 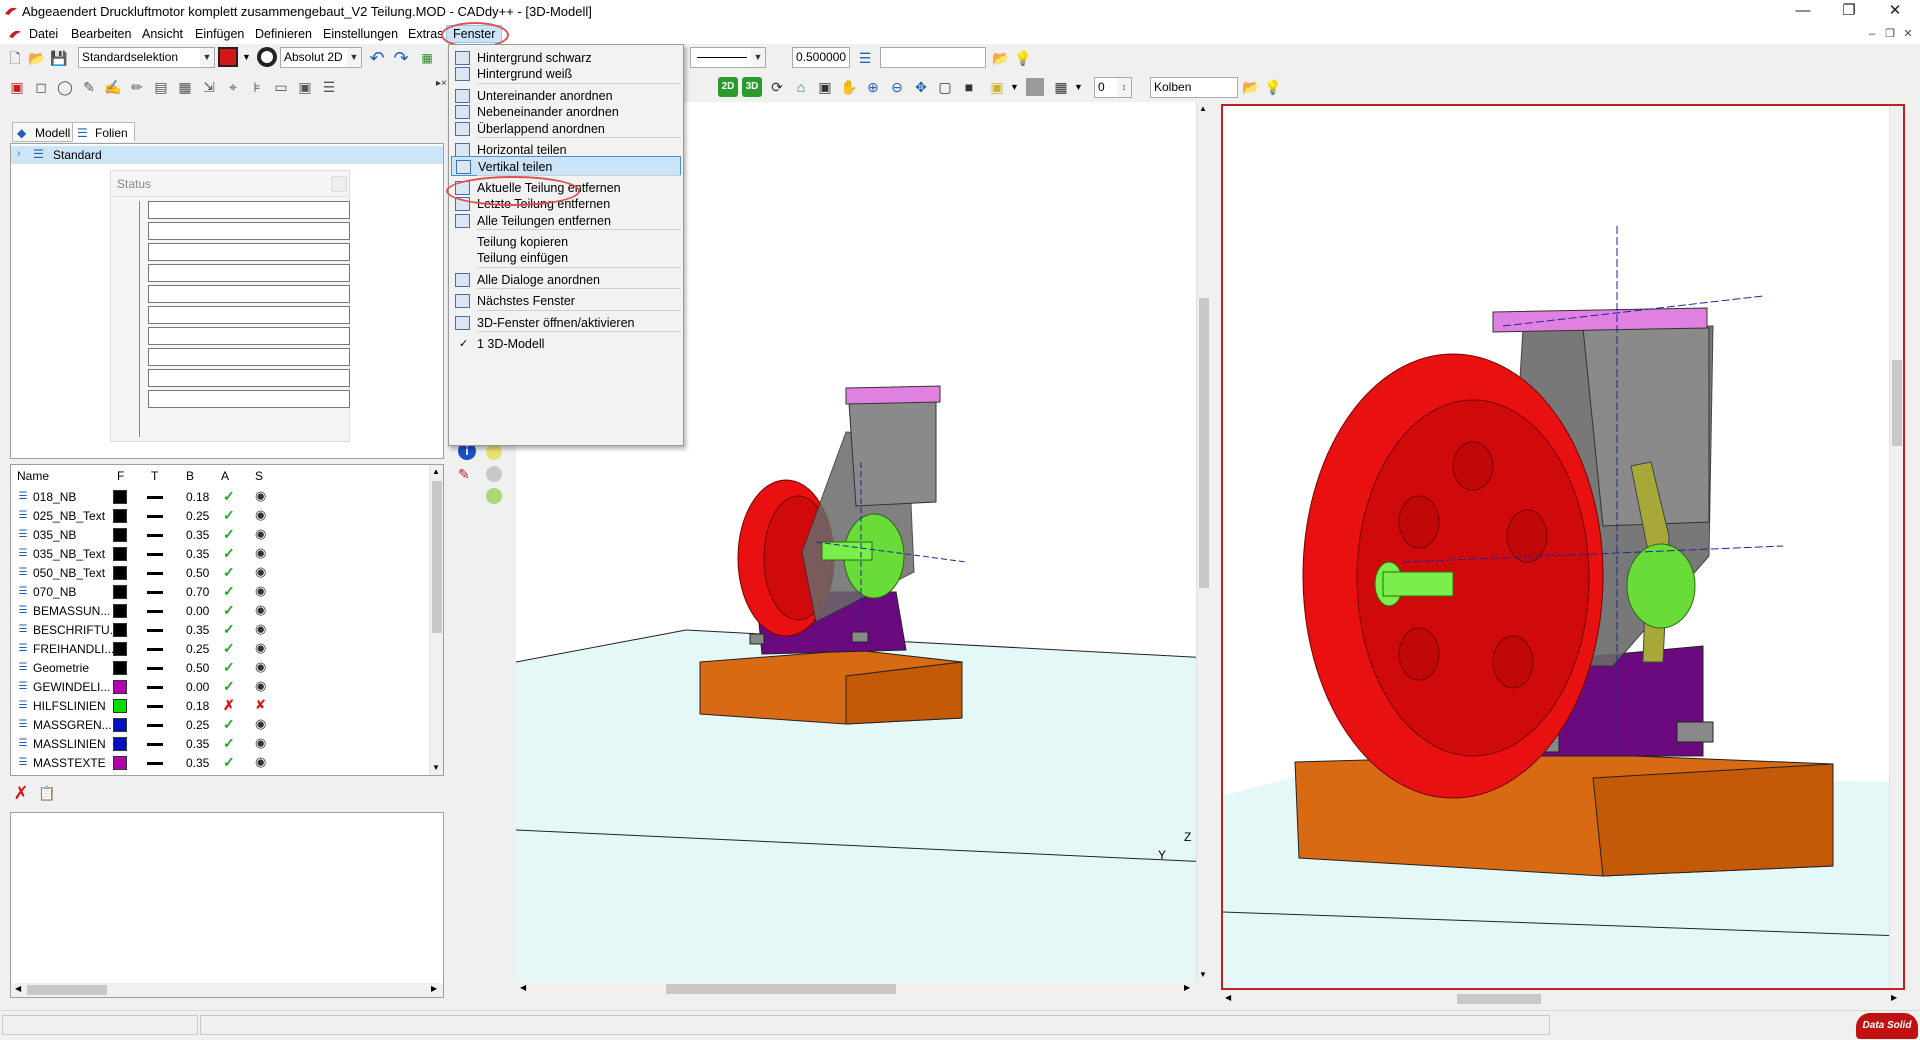 I want to click on menu-item: Alle Teilungen entfernen, so click(x=566, y=221).